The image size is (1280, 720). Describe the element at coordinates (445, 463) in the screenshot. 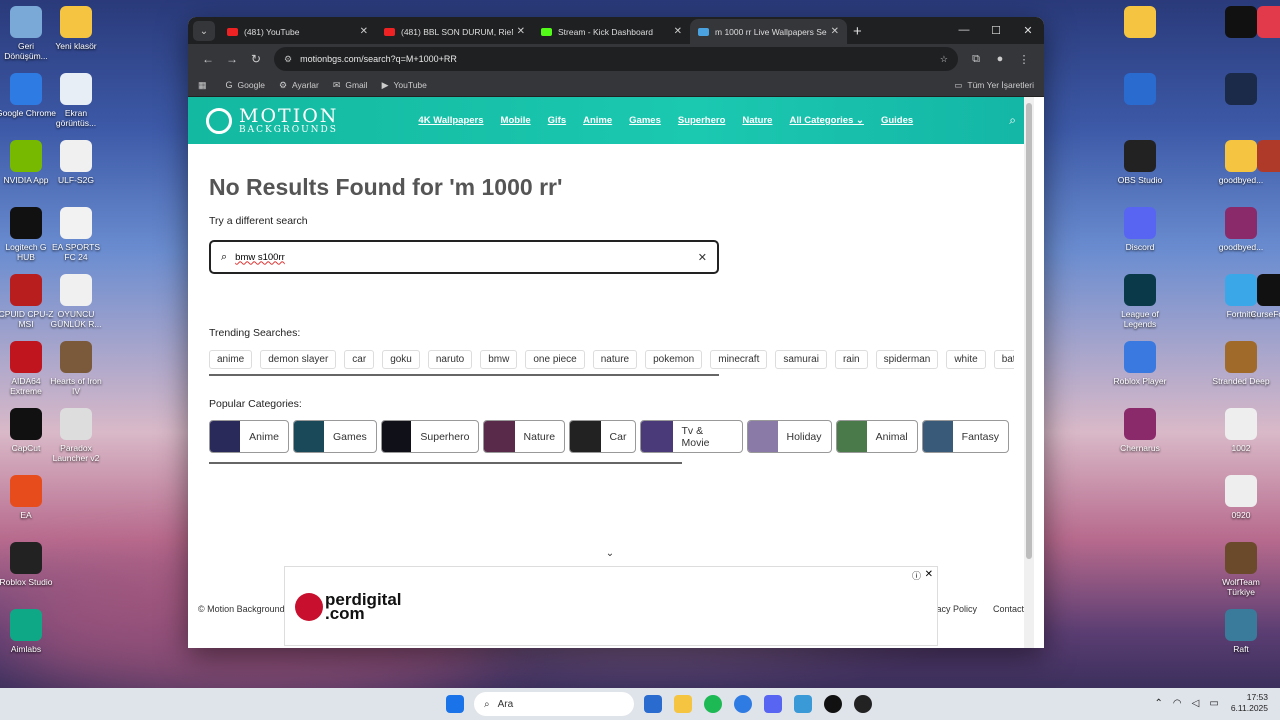

I see `categories-scrollbar` at that location.